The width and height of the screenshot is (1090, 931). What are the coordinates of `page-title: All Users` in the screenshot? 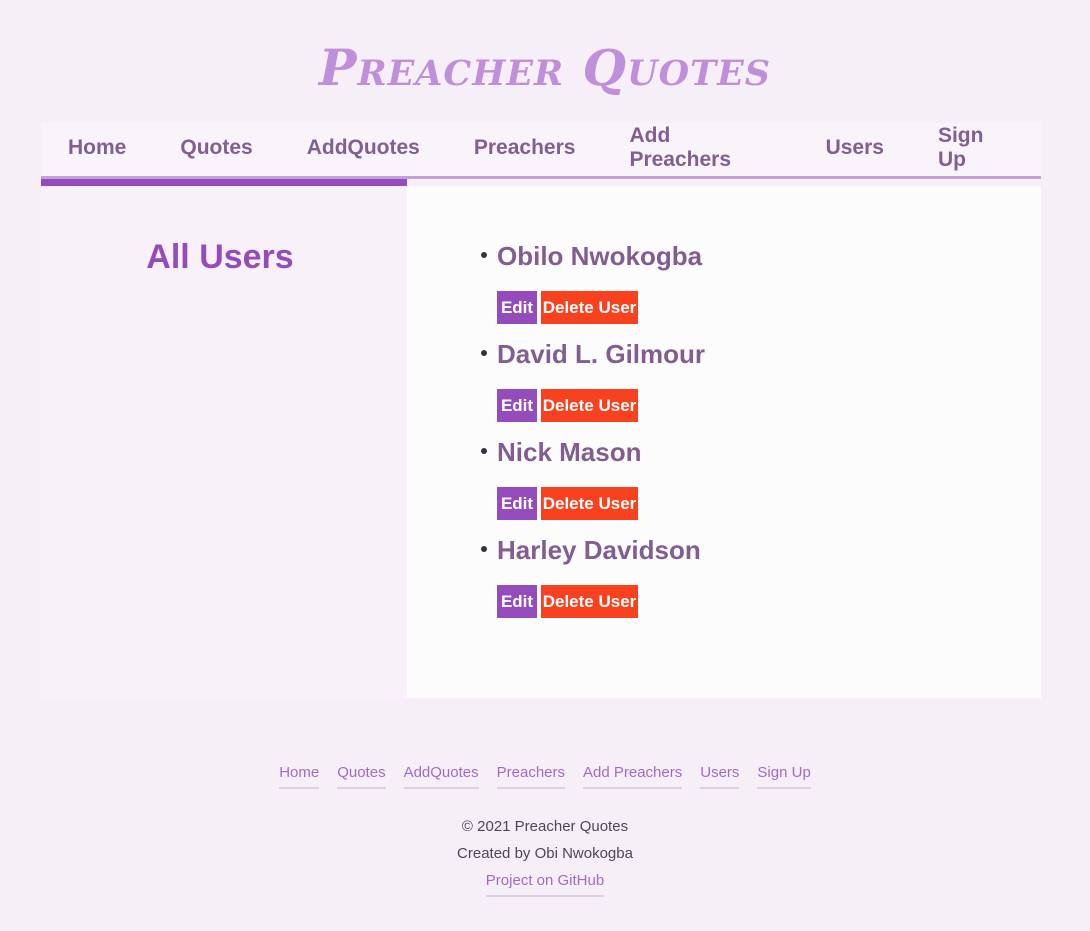 It's located at (220, 257).